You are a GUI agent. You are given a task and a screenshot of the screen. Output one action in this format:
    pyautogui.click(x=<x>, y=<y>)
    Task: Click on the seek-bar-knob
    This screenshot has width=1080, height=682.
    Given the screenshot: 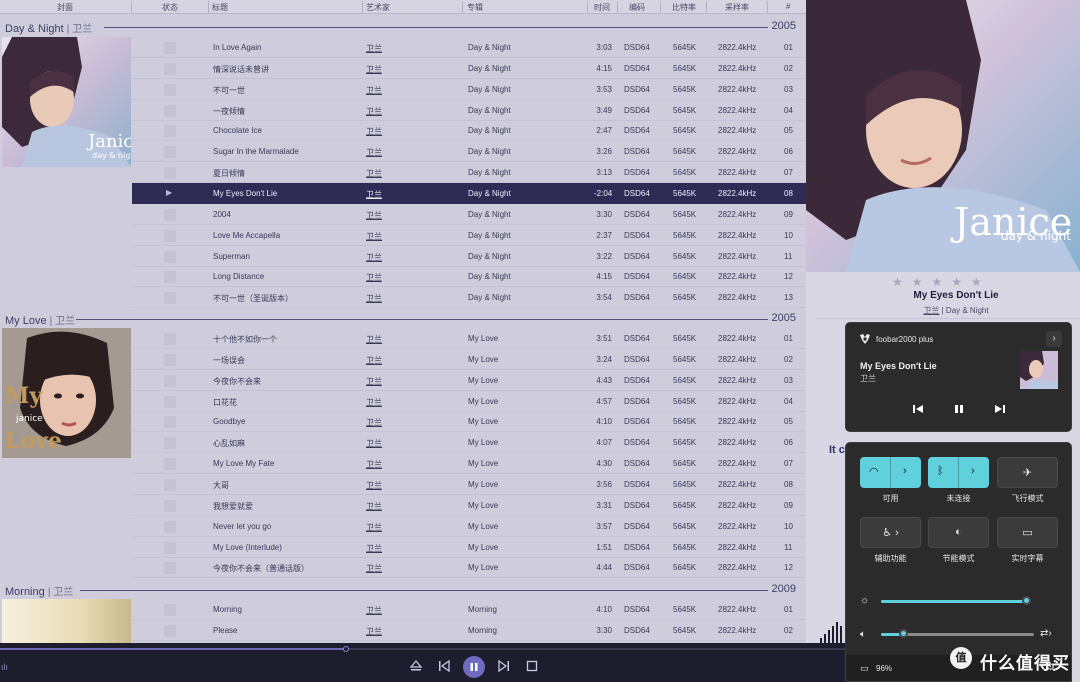 What is the action you would take?
    pyautogui.click(x=346, y=649)
    